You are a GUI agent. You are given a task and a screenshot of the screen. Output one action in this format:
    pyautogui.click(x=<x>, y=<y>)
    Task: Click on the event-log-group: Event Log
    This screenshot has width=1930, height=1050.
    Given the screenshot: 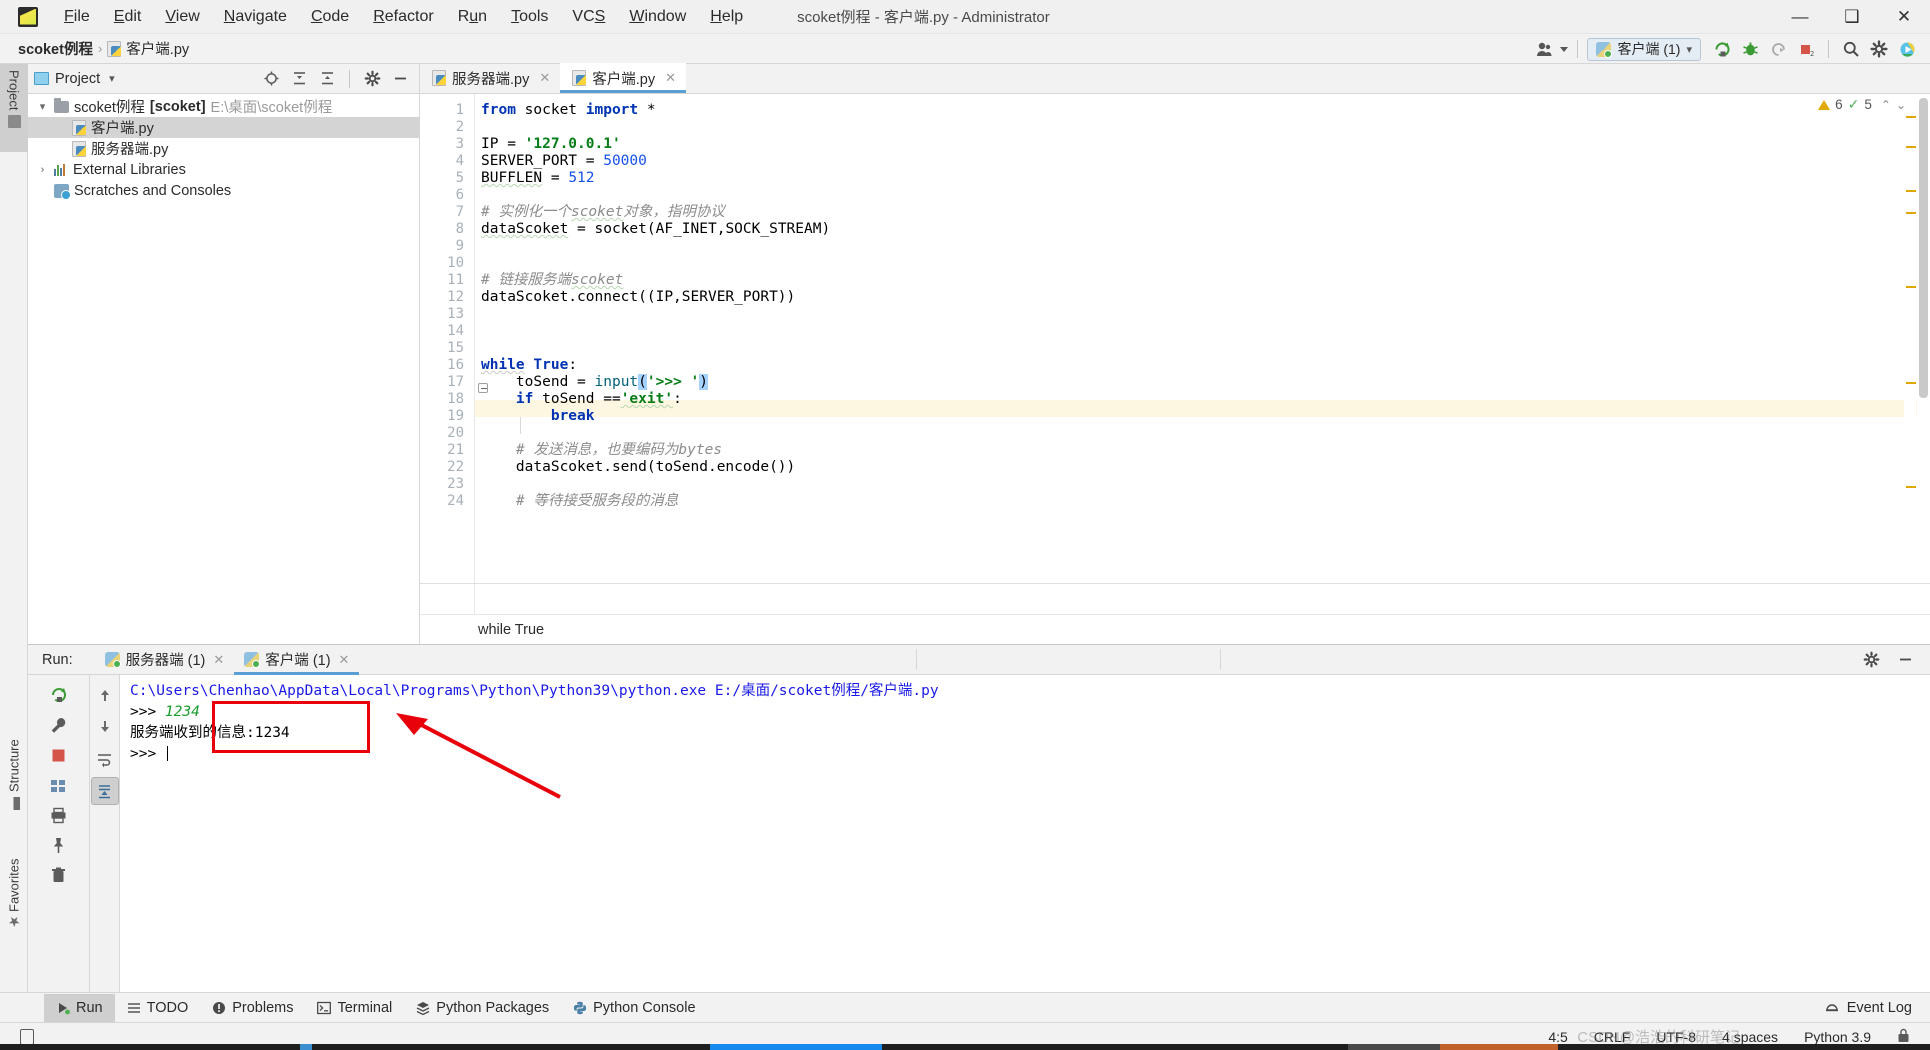 What is the action you would take?
    pyautogui.click(x=1877, y=1008)
    